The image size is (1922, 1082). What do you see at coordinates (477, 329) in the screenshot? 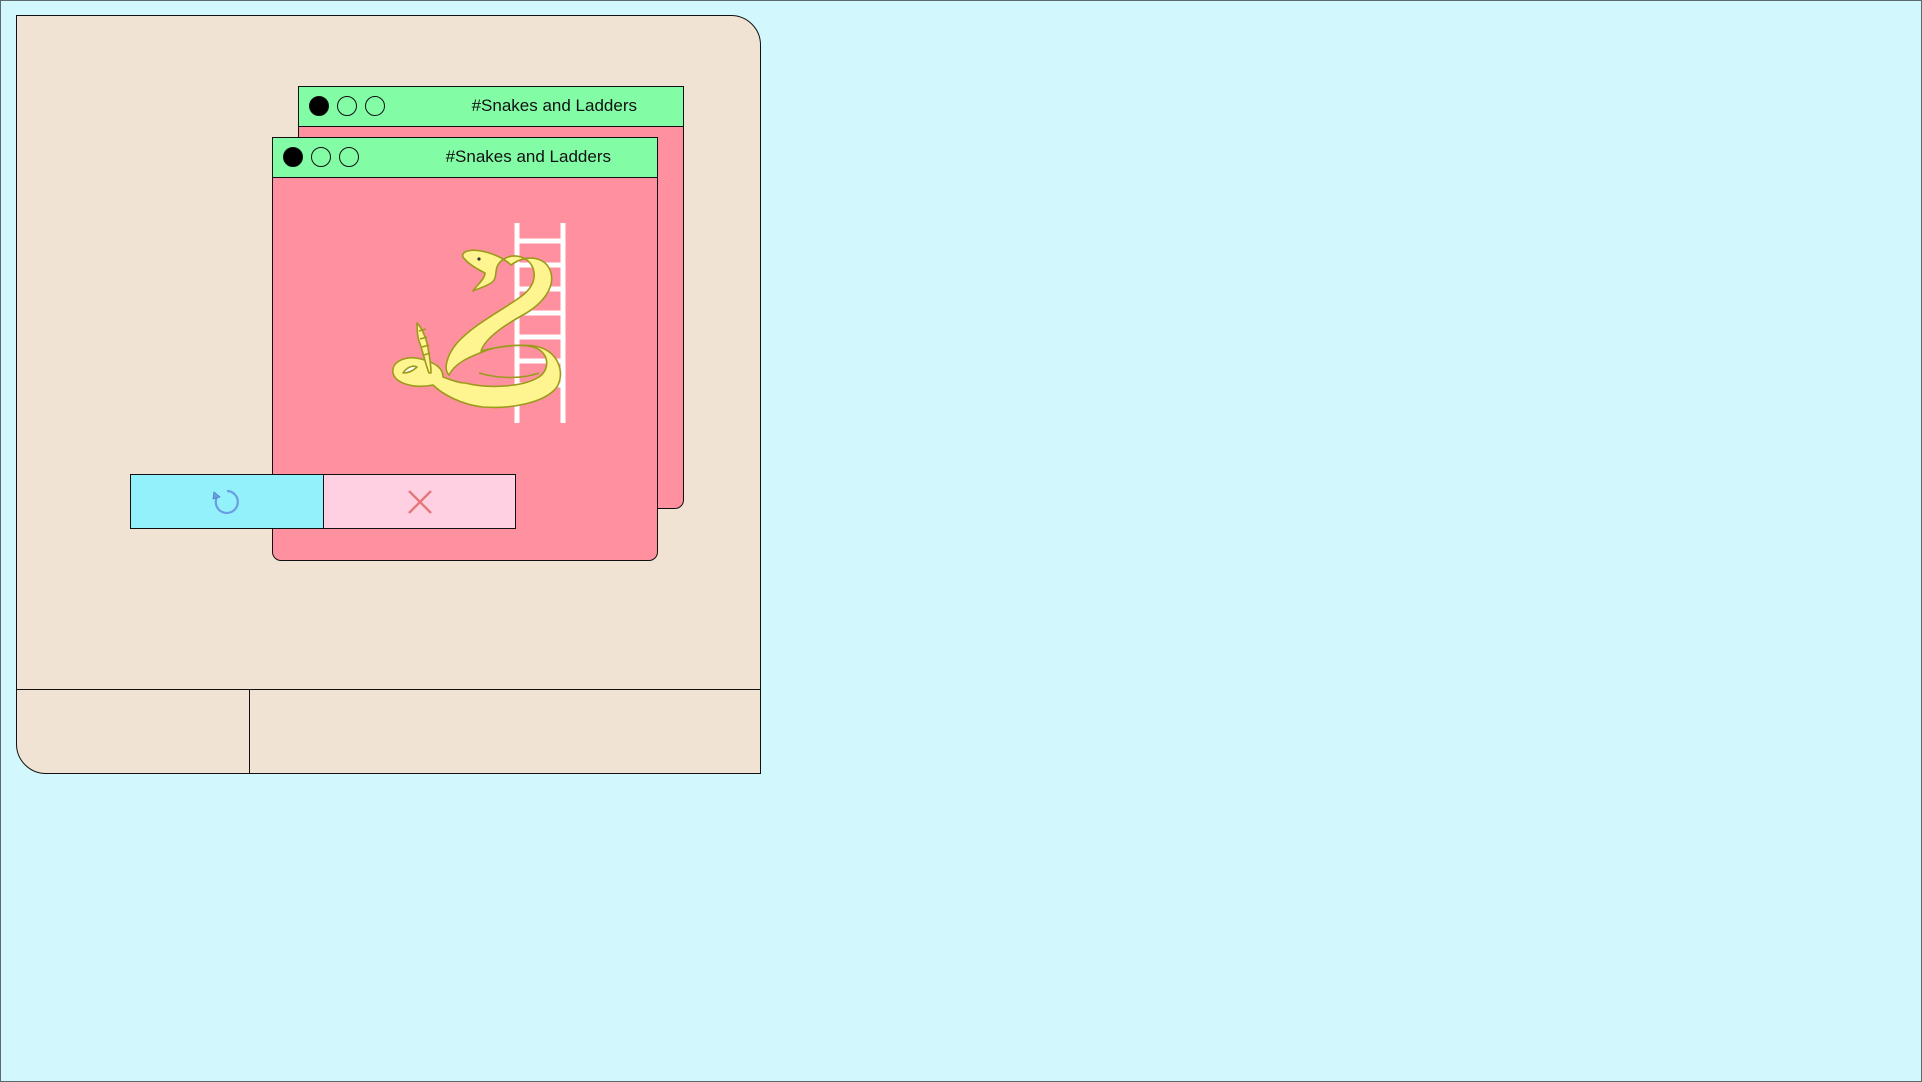
I see `snake-icon` at bounding box center [477, 329].